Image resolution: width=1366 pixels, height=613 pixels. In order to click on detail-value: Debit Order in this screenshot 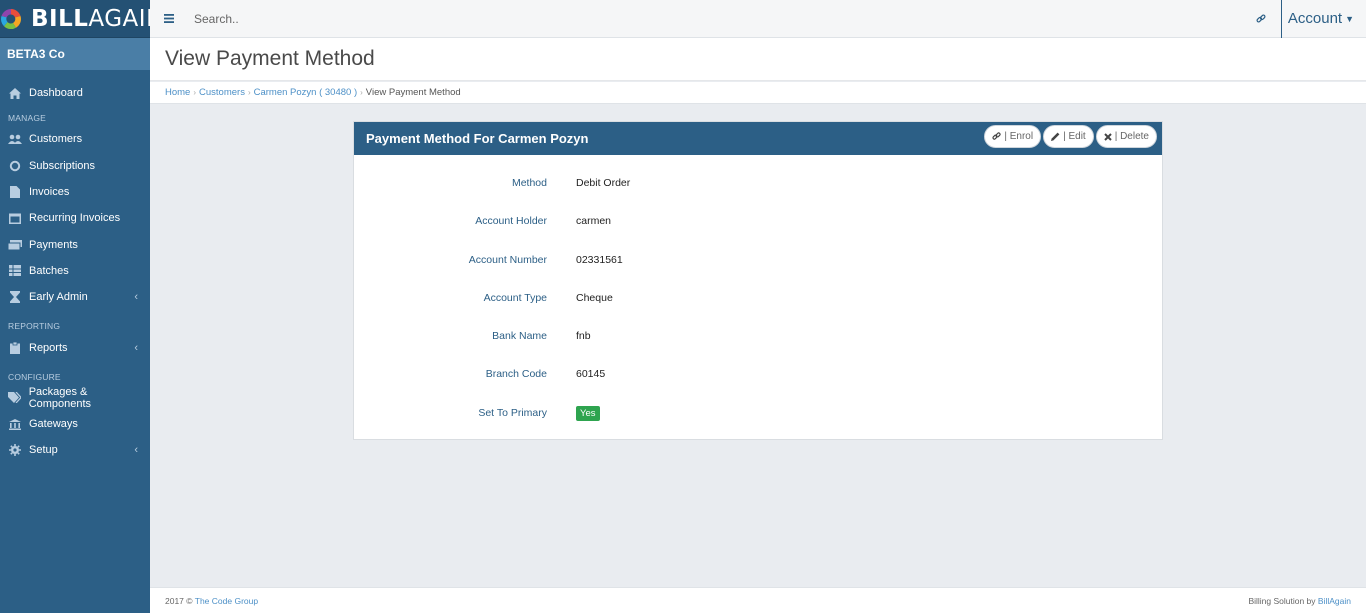, I will do `click(603, 183)`.